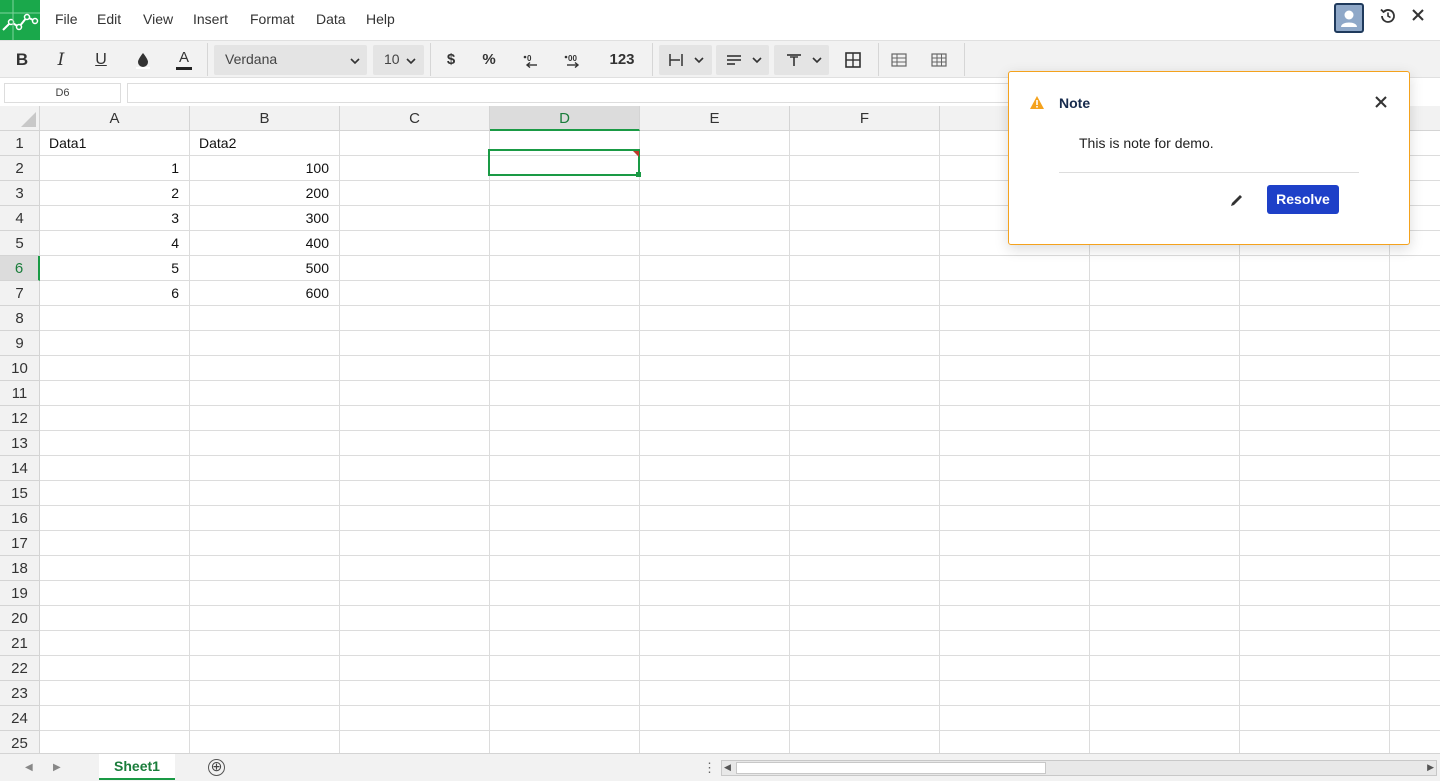 Image resolution: width=1440 pixels, height=781 pixels. I want to click on font-size-select: 10, so click(398, 60).